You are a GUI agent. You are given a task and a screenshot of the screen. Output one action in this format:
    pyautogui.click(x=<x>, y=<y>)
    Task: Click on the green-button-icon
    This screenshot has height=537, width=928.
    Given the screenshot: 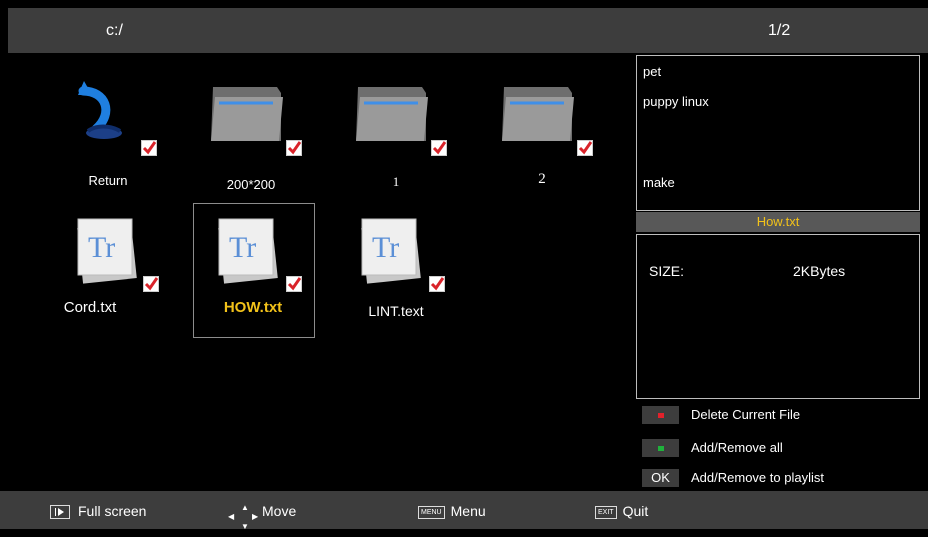 What is the action you would take?
    pyautogui.click(x=660, y=448)
    